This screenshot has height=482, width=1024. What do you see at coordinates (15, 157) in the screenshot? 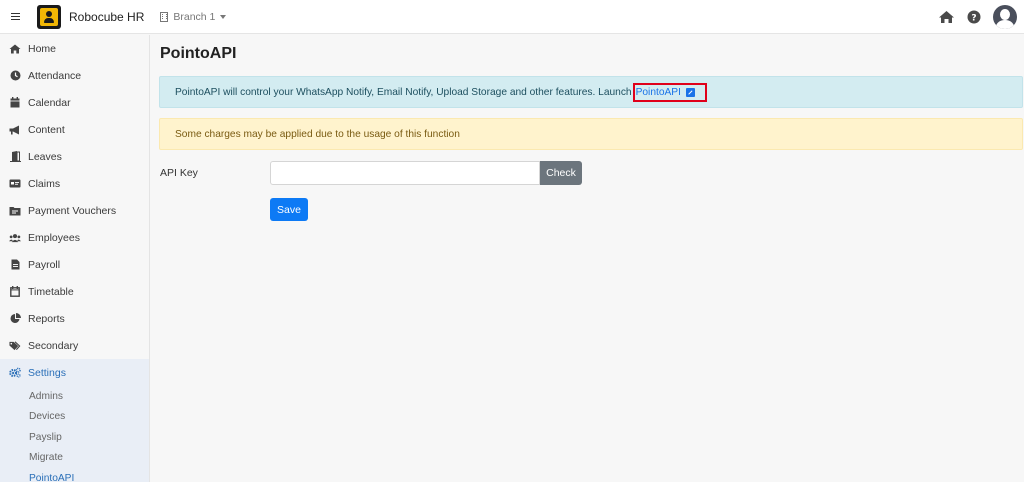
I see `door-icon` at bounding box center [15, 157].